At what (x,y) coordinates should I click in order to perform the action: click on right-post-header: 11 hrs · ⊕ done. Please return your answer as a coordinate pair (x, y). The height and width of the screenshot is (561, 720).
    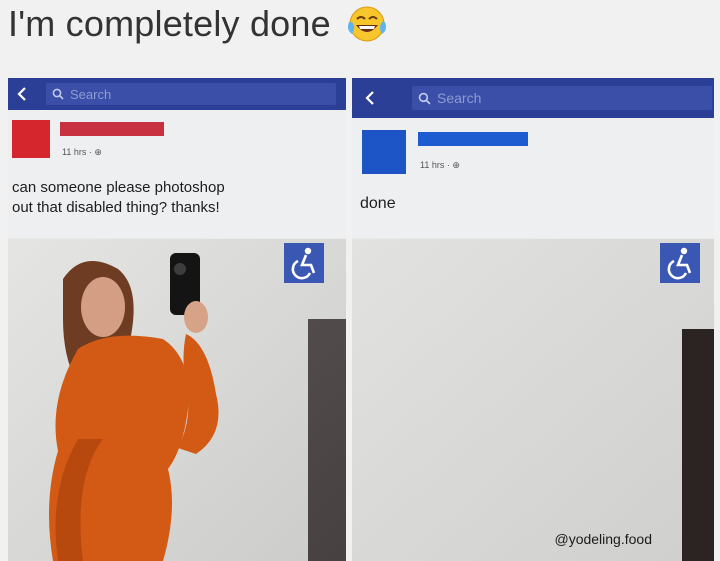
    Looking at the image, I should click on (533, 178).